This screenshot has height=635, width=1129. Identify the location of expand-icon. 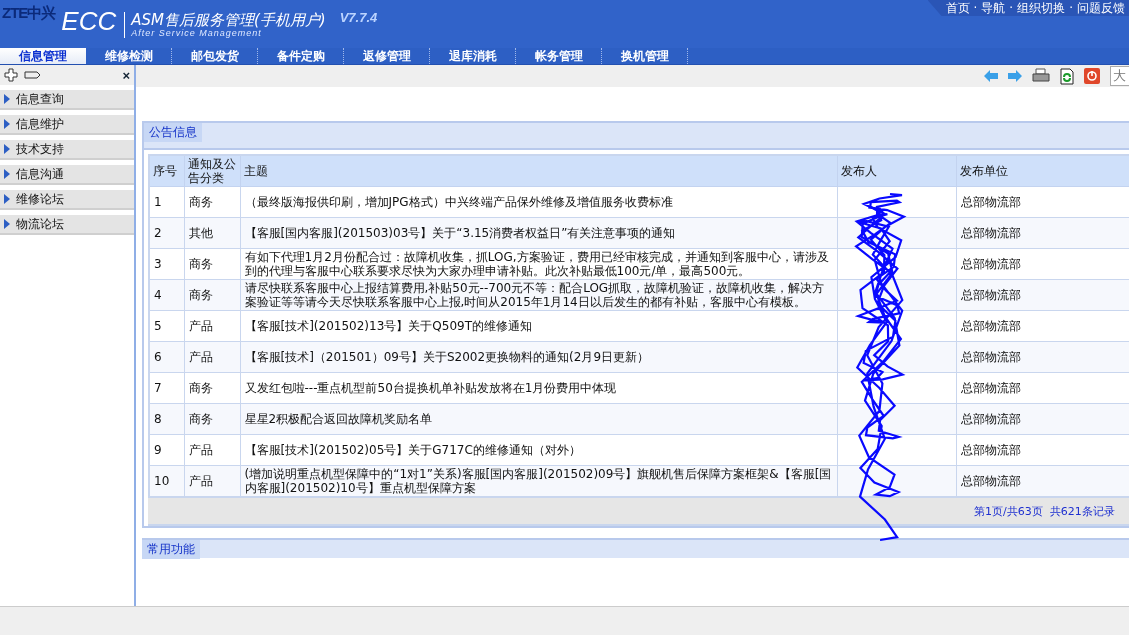
(12, 75).